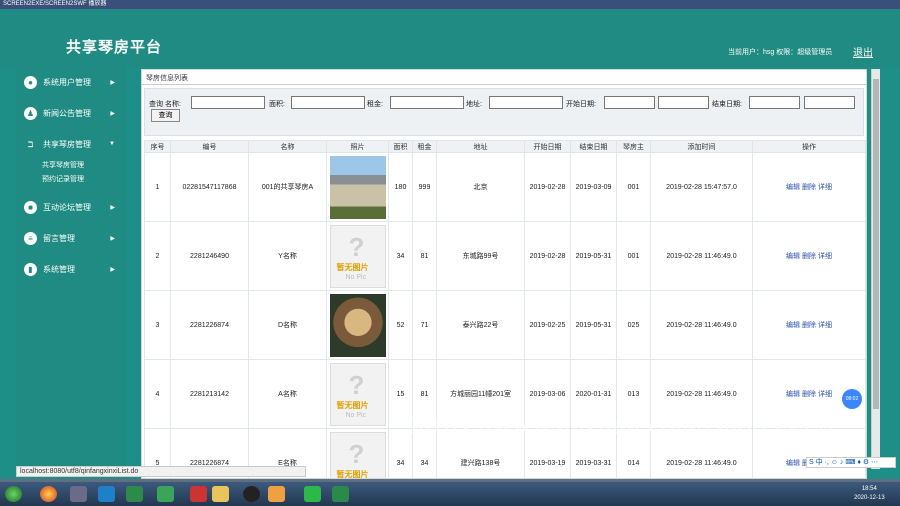  What do you see at coordinates (683, 102) in the screenshot?
I see `start-date-to-input` at bounding box center [683, 102].